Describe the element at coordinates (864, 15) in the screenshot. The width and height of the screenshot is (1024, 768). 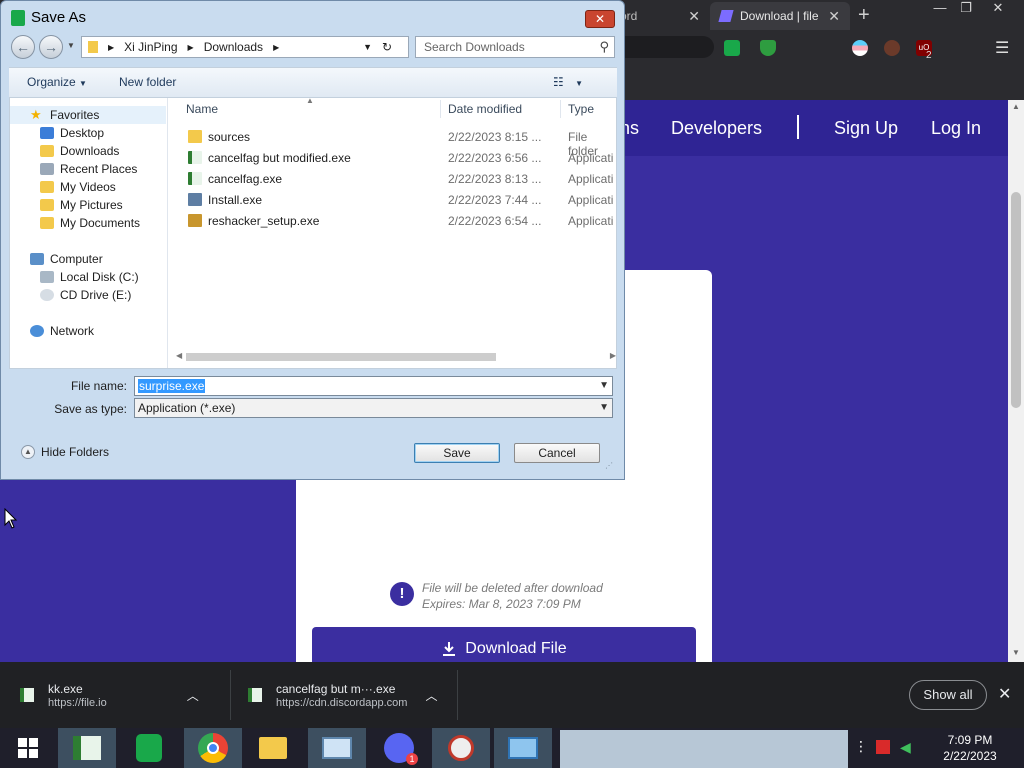
I see `new-tab-button: +` at that location.